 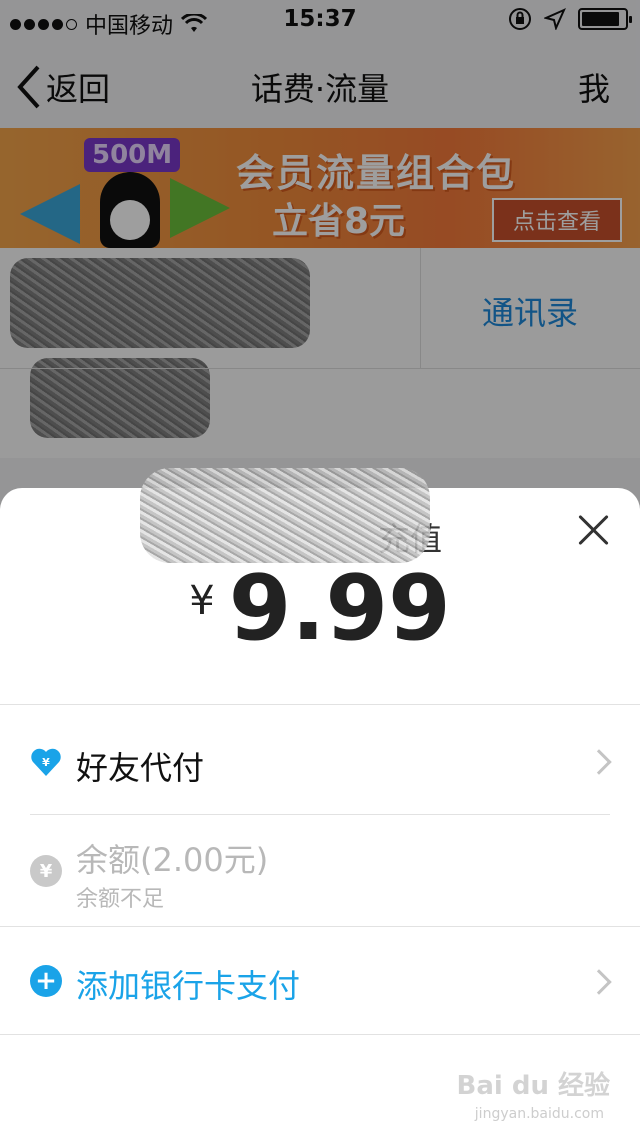 What do you see at coordinates (533, 1086) in the screenshot?
I see `watermark-logo: Bai du 经验` at bounding box center [533, 1086].